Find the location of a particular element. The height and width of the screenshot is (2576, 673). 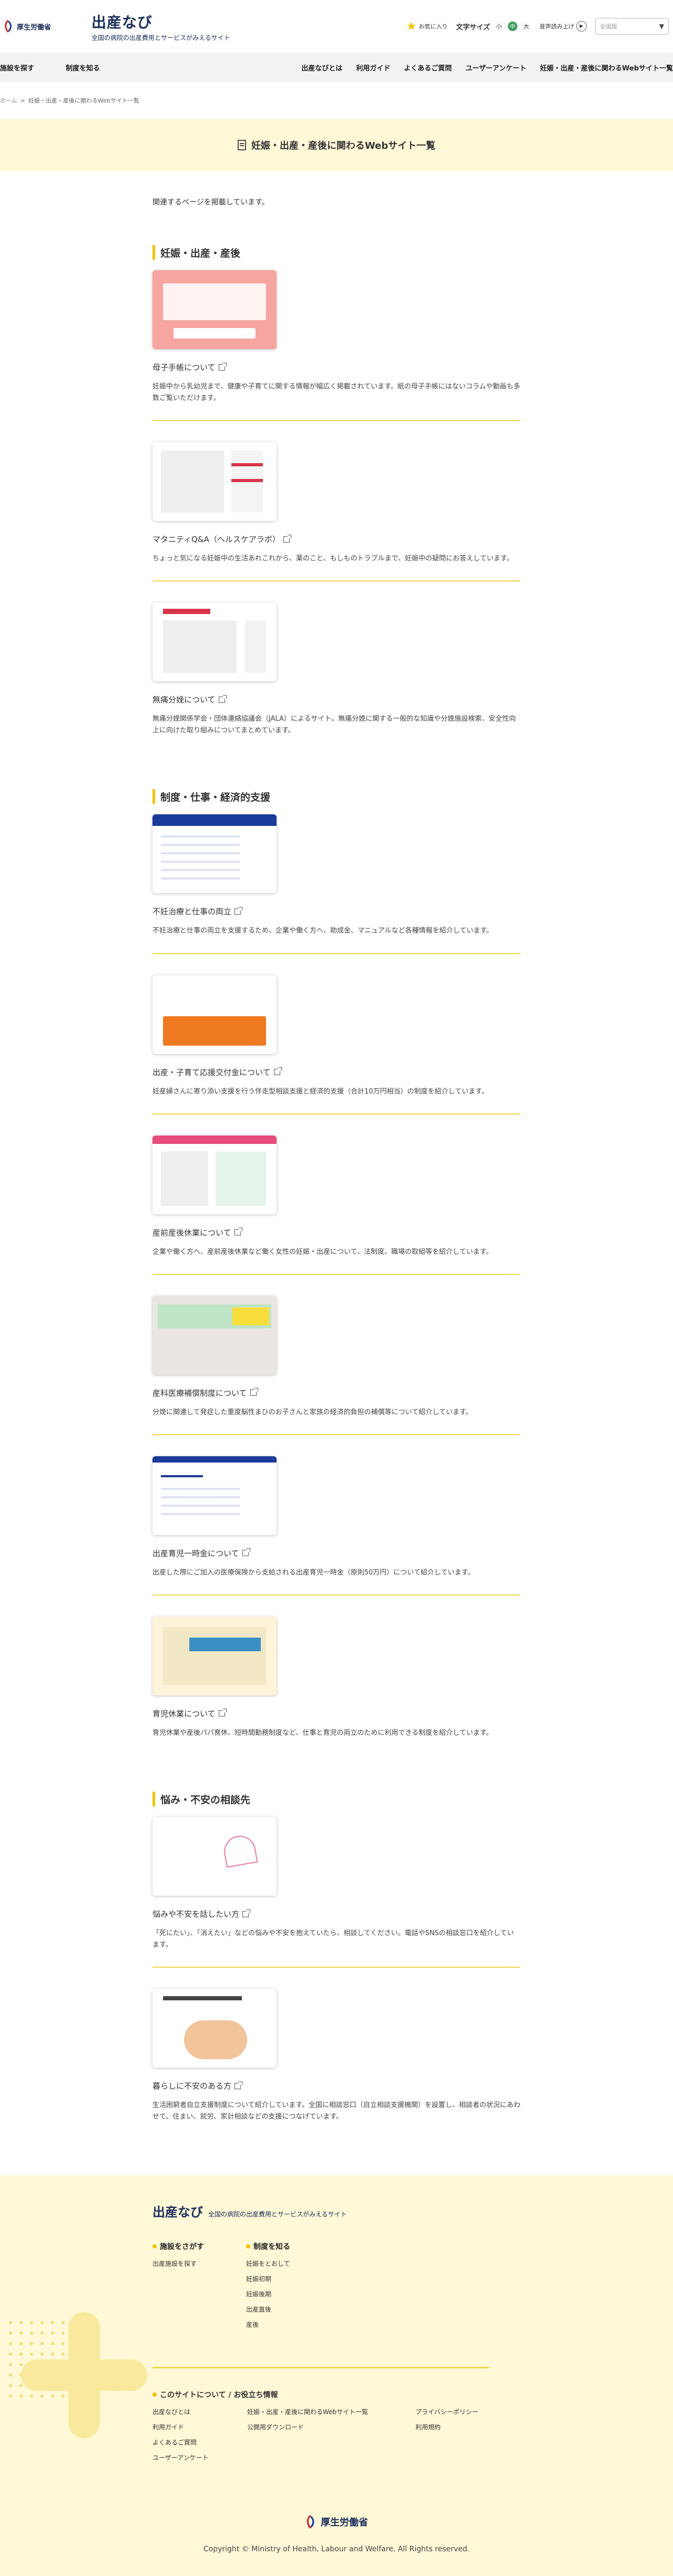

item-link: 出産育児一時金について is located at coordinates (336, 1553).